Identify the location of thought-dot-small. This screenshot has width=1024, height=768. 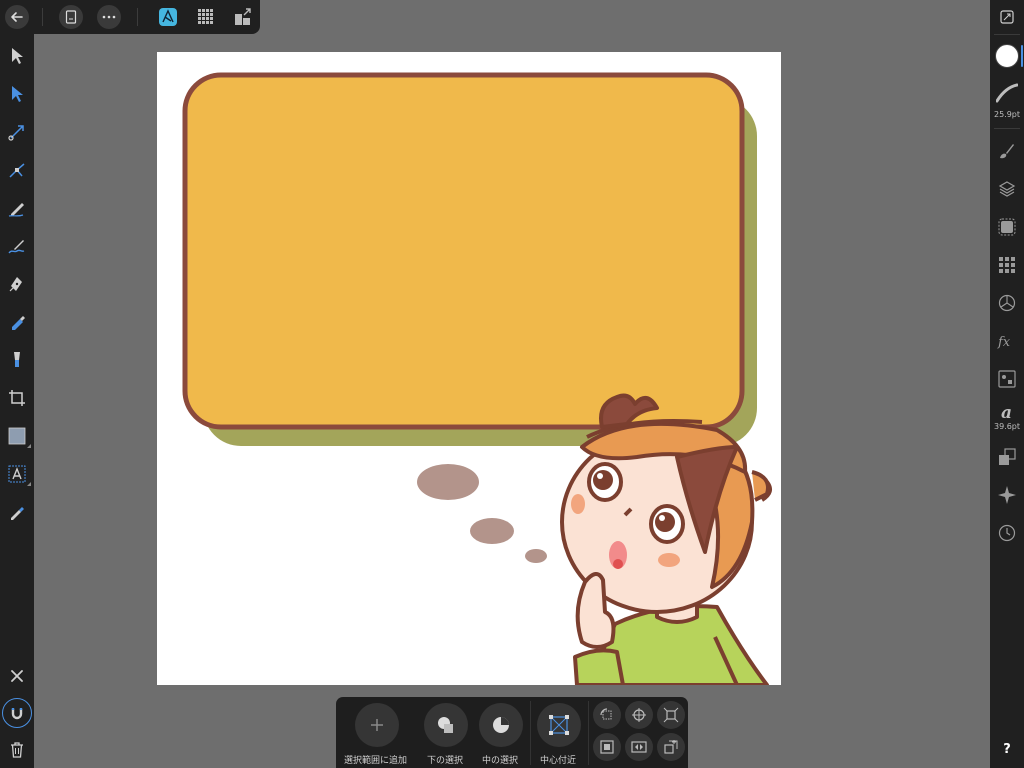
(536, 556).